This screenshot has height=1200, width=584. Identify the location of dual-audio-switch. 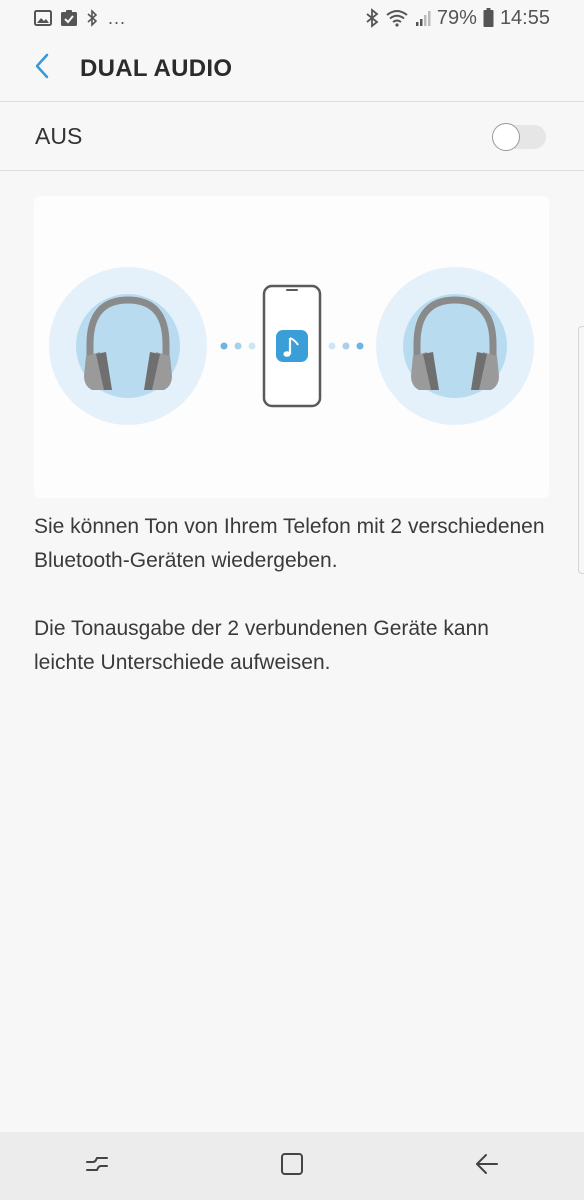
(519, 136).